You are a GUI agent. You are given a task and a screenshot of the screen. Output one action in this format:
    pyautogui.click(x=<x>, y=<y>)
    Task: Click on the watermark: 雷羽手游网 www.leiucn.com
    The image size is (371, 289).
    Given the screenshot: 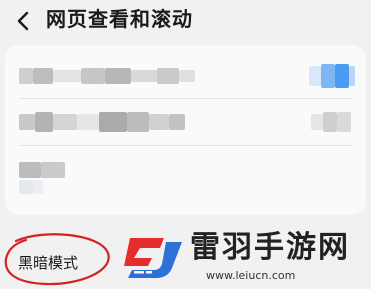 What is the action you would take?
    pyautogui.click(x=245, y=257)
    